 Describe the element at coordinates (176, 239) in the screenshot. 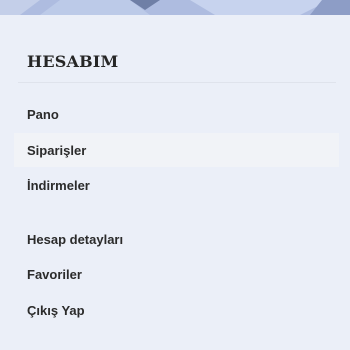

I see `nav-item-account-details: Hesap detayları` at that location.